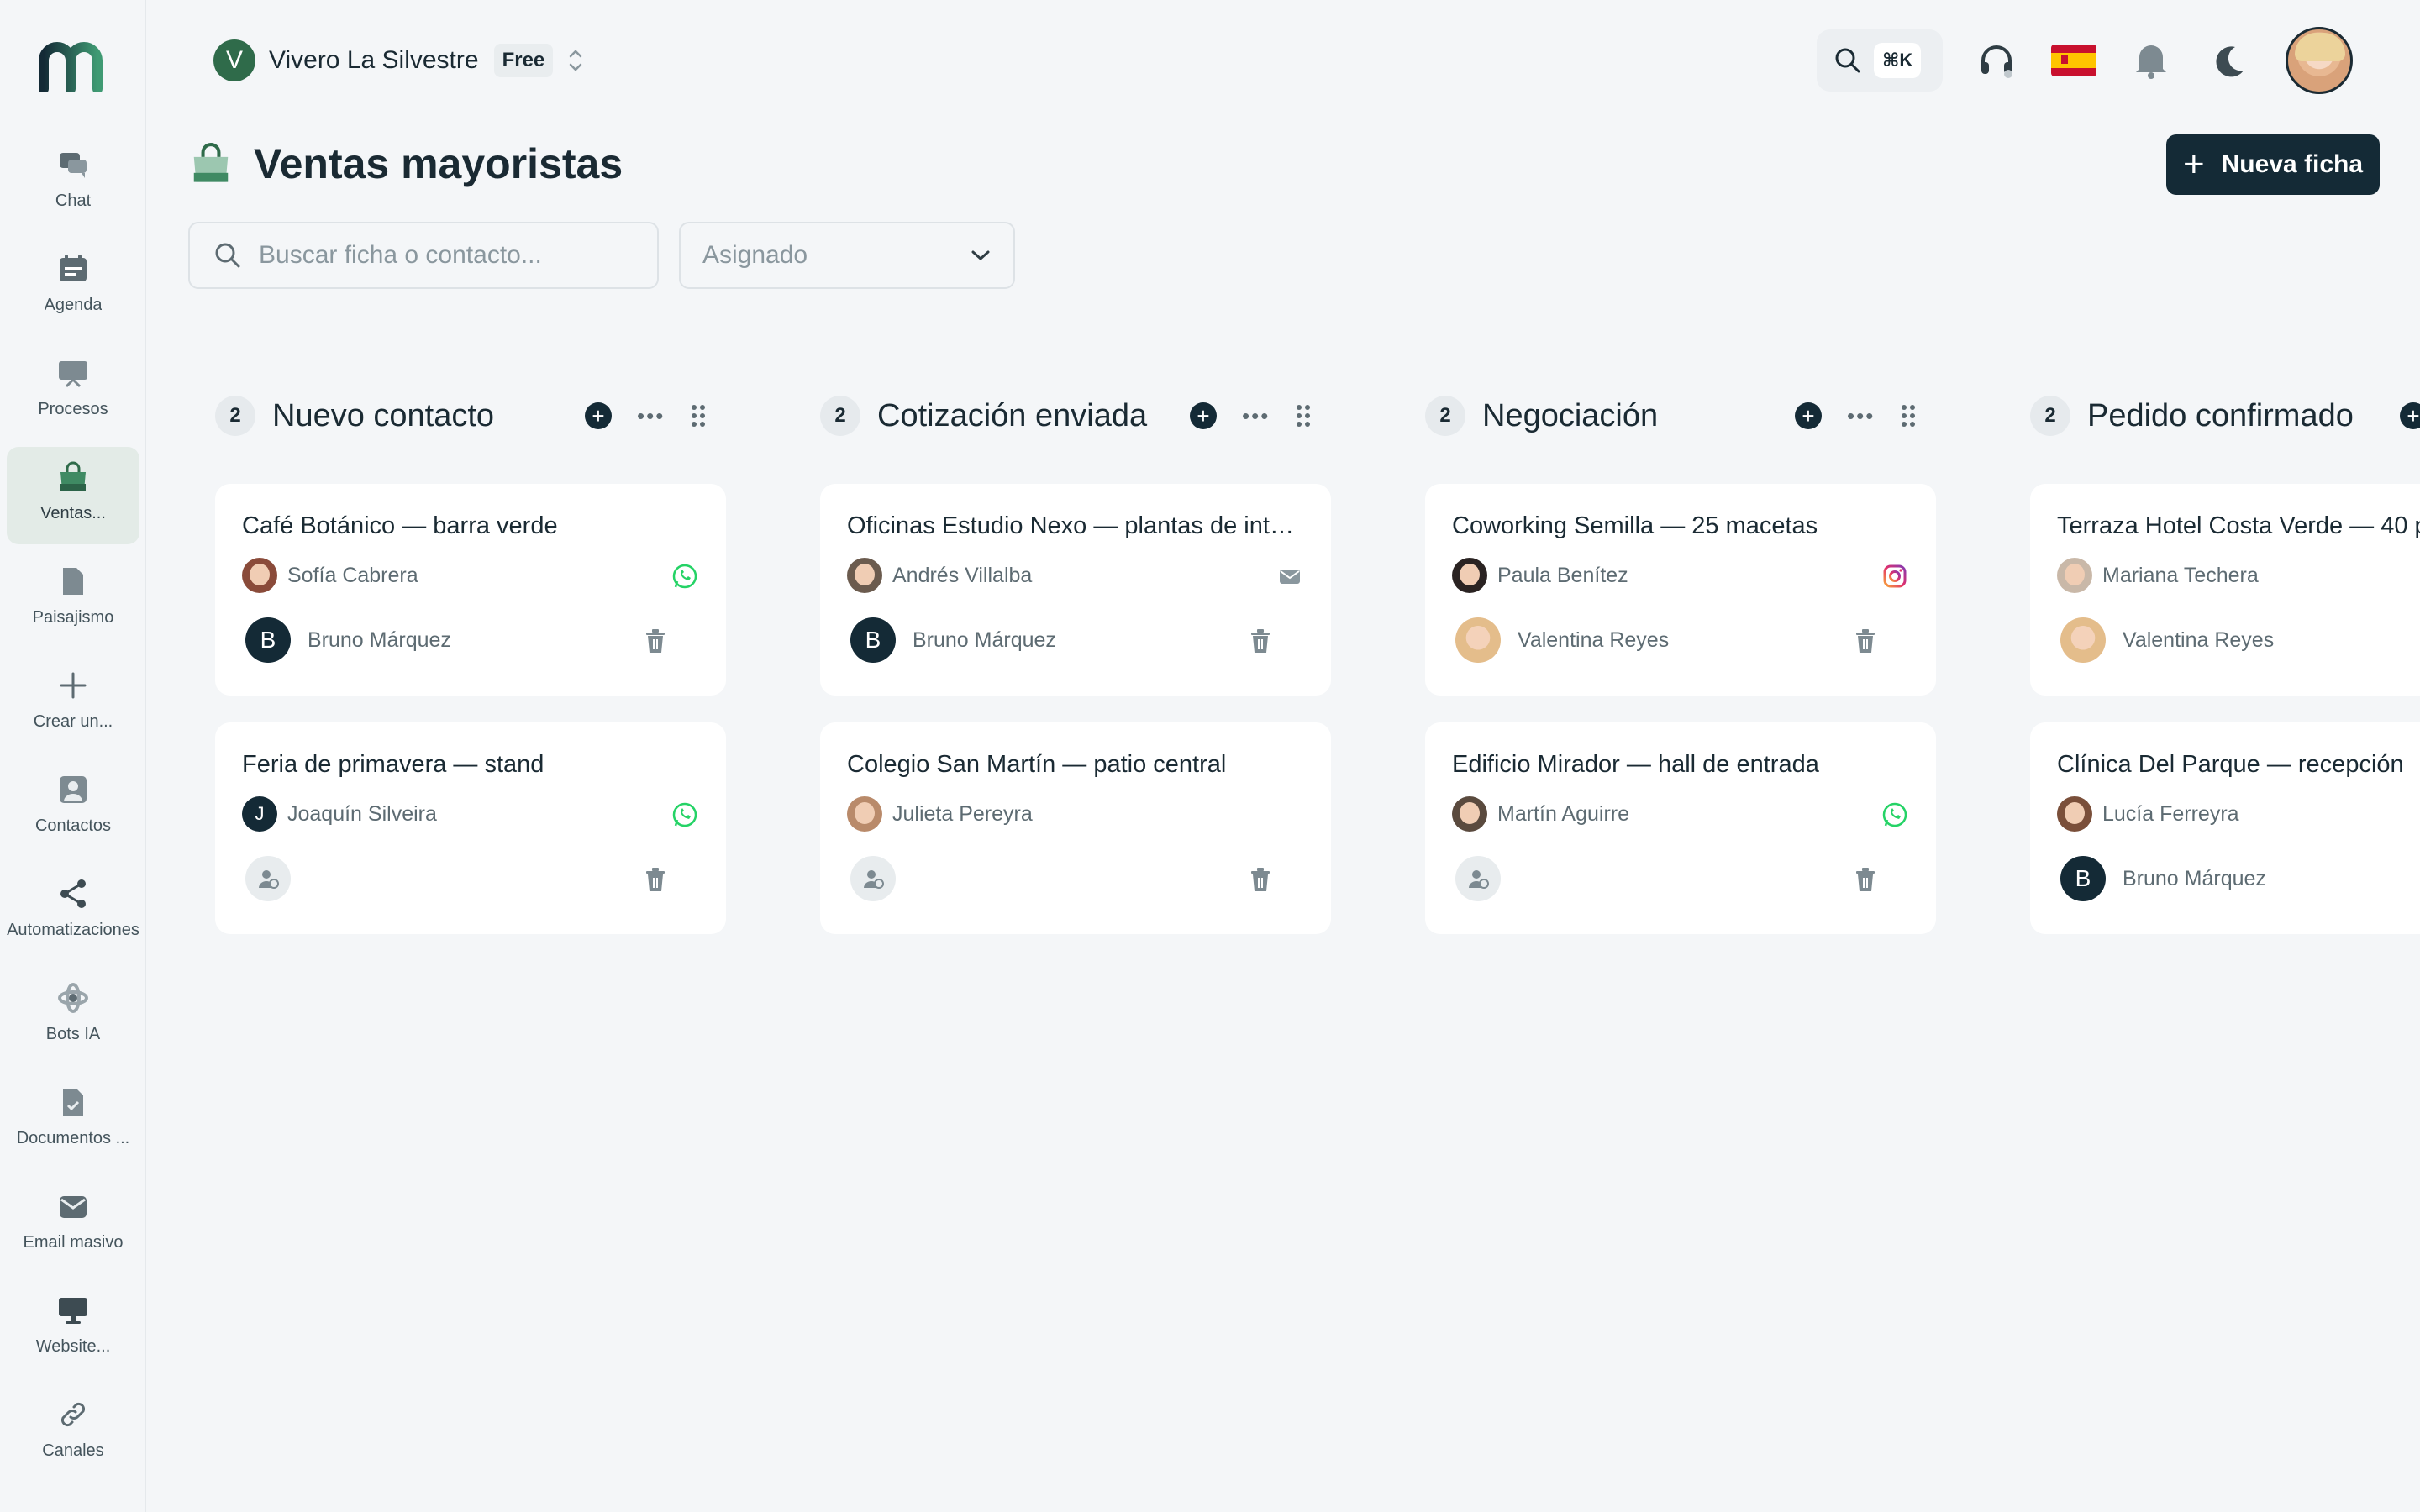  I want to click on global-search-button: ⌘K, so click(1880, 60).